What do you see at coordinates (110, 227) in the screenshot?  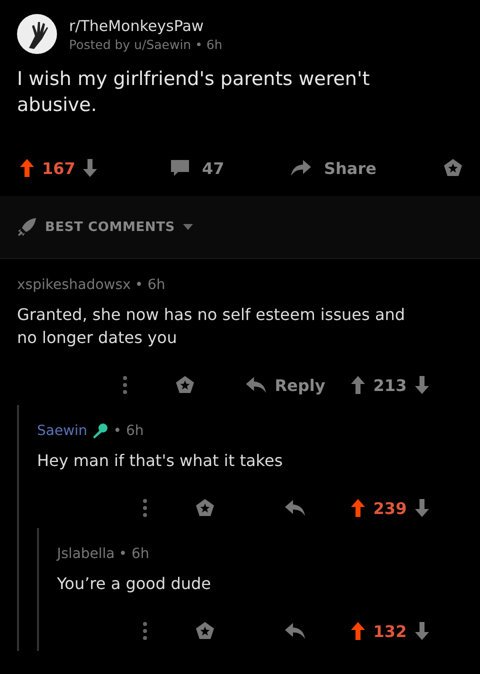 I see `sort-dropdown: BEST COMMENTS` at bounding box center [110, 227].